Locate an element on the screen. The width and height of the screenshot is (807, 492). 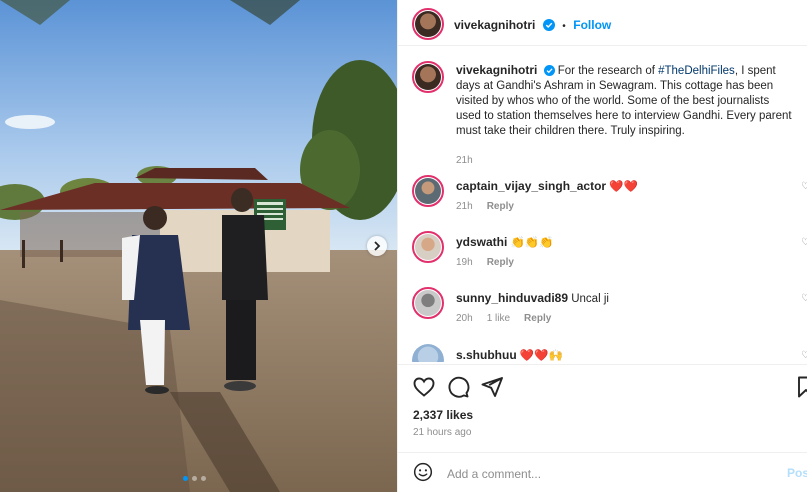
action-bar is located at coordinates (602, 386).